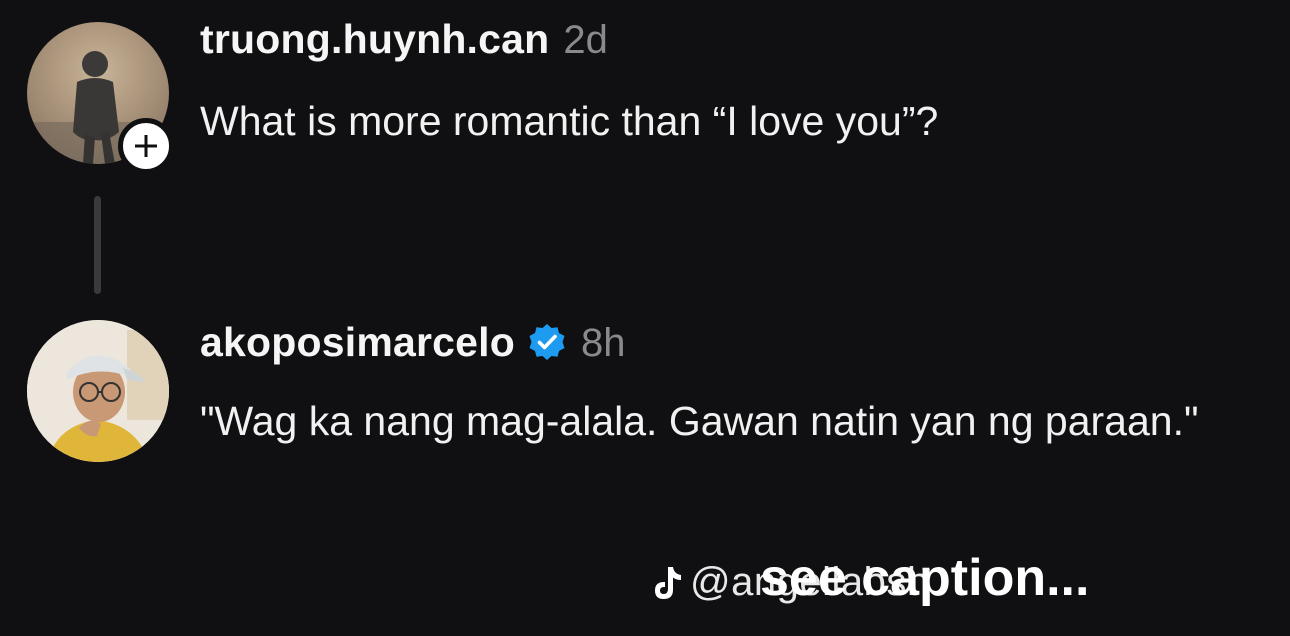 This screenshot has width=1290, height=636. Describe the element at coordinates (374, 39) in the screenshot. I see `username: truong.huynh.can` at that location.